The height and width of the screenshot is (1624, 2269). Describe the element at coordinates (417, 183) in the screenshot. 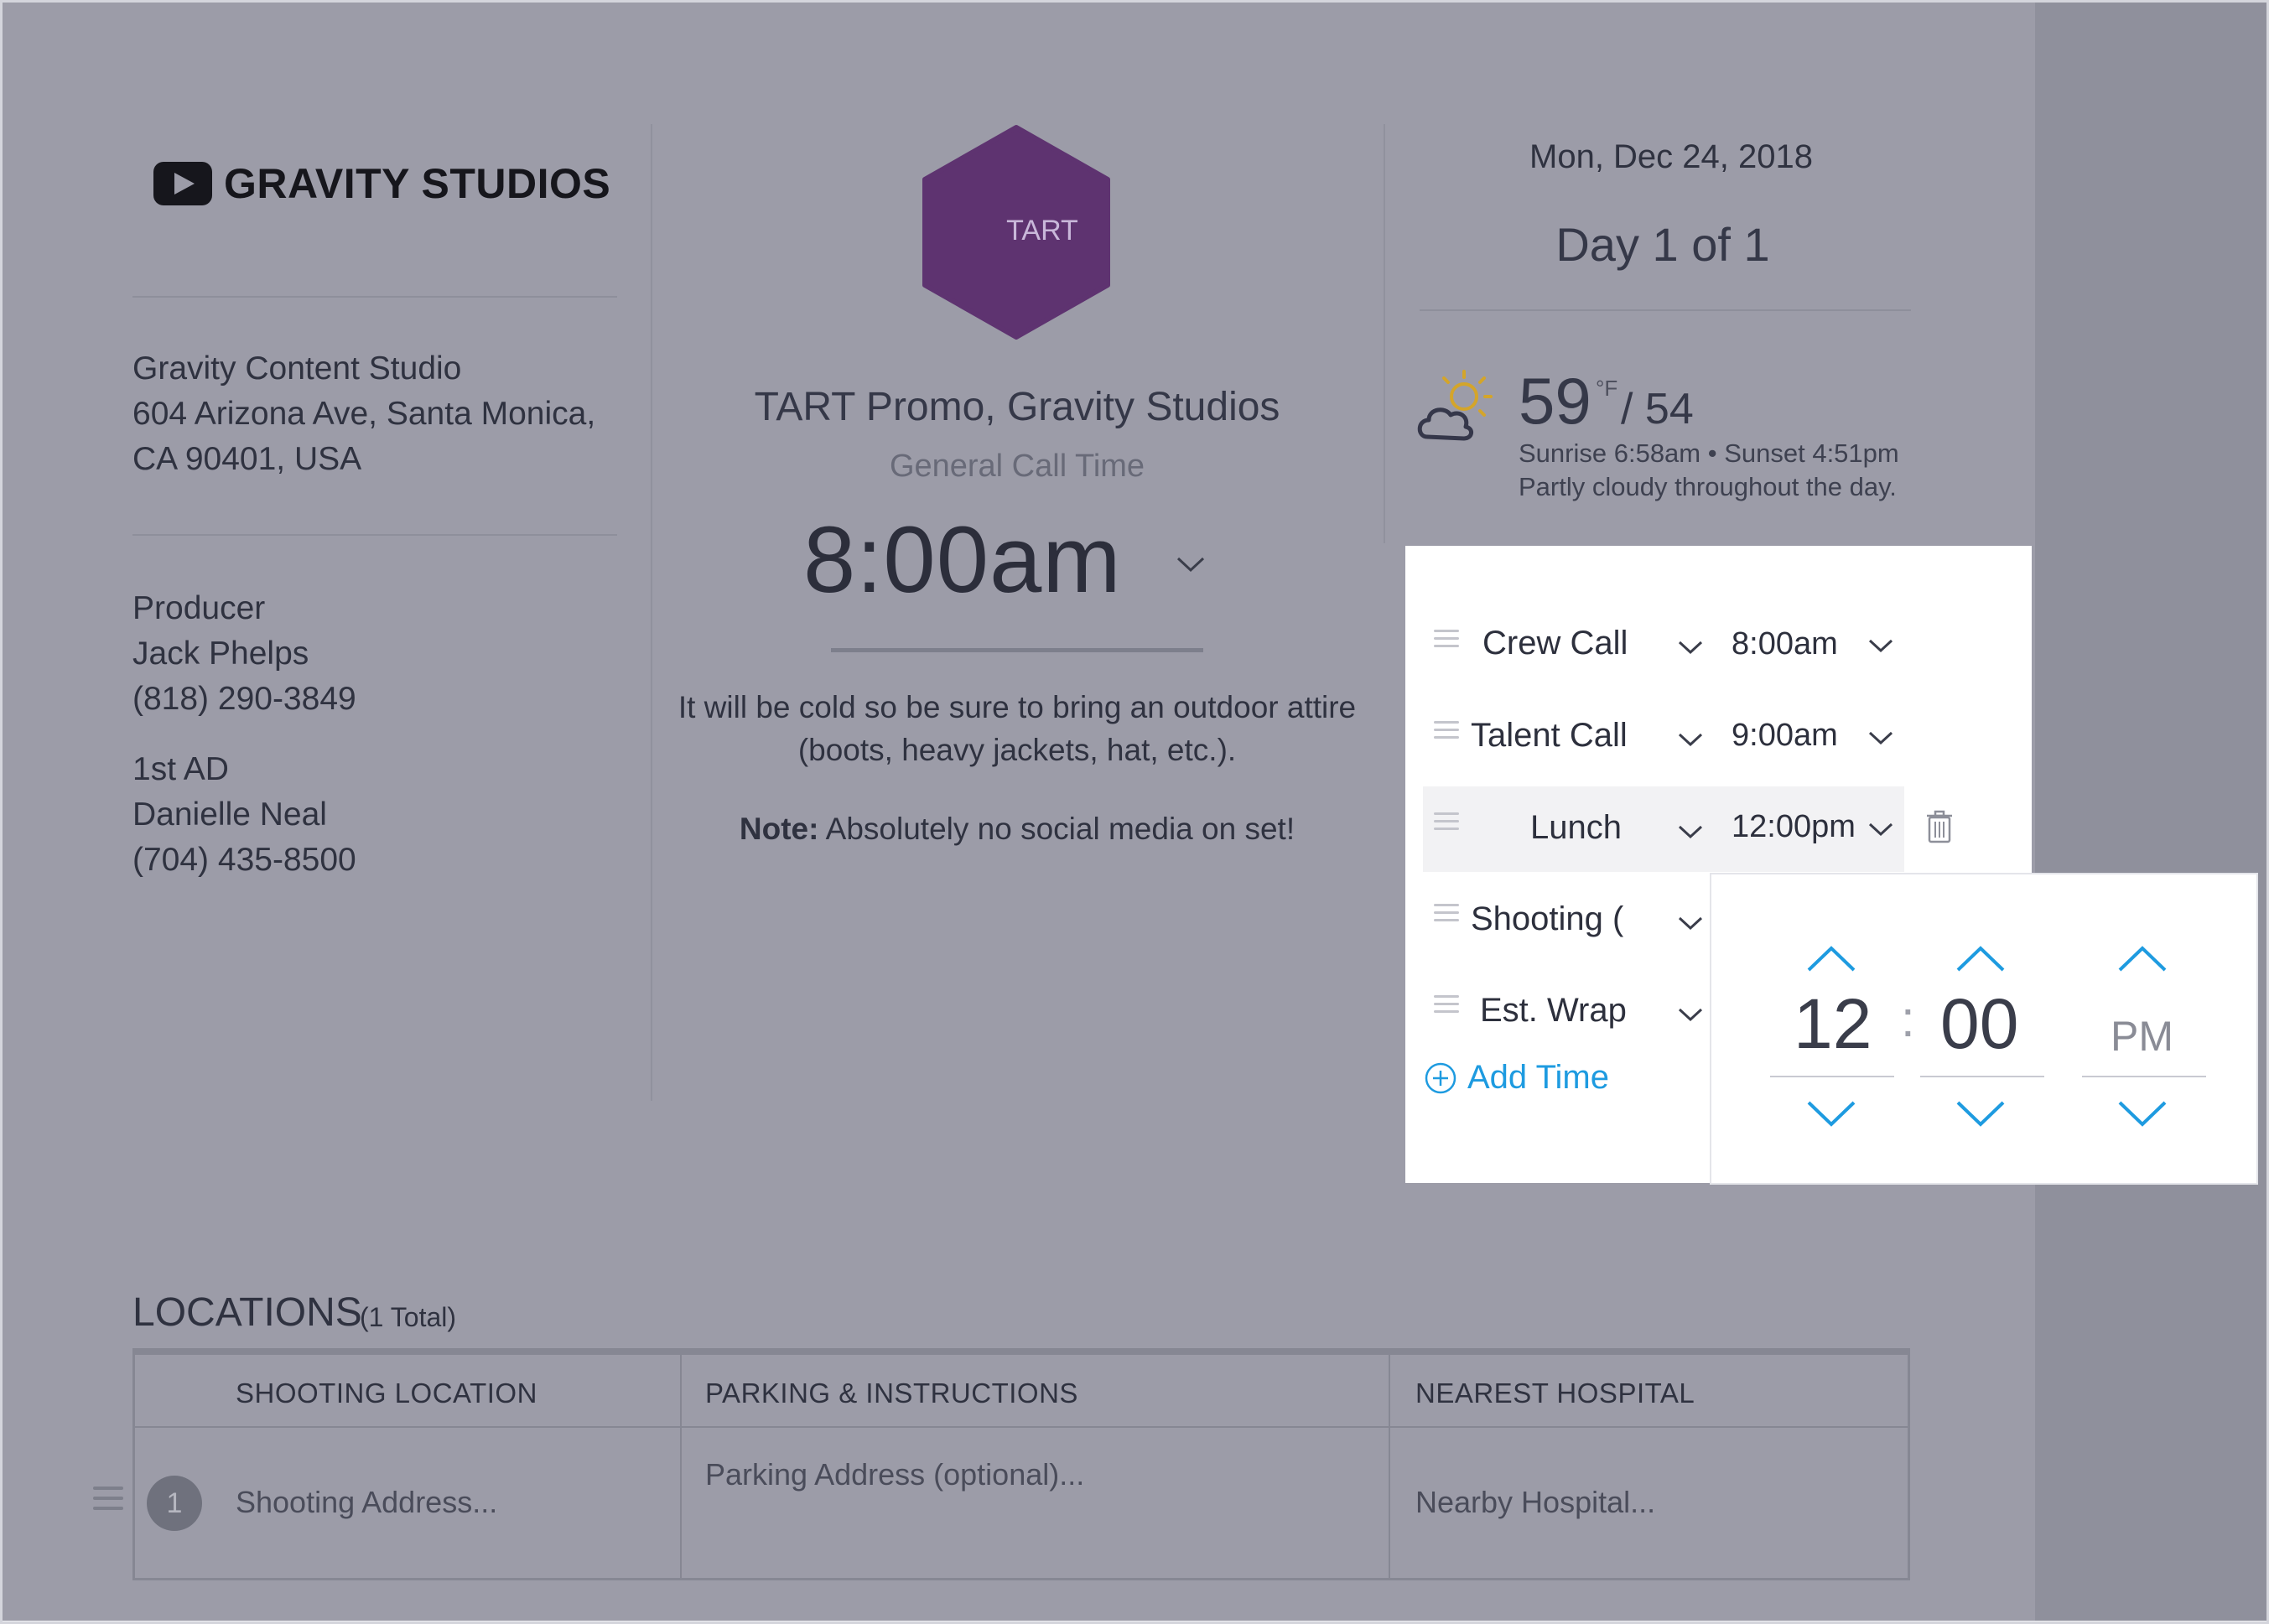

I see `logo-text: GRAVITY STUDIOS` at that location.